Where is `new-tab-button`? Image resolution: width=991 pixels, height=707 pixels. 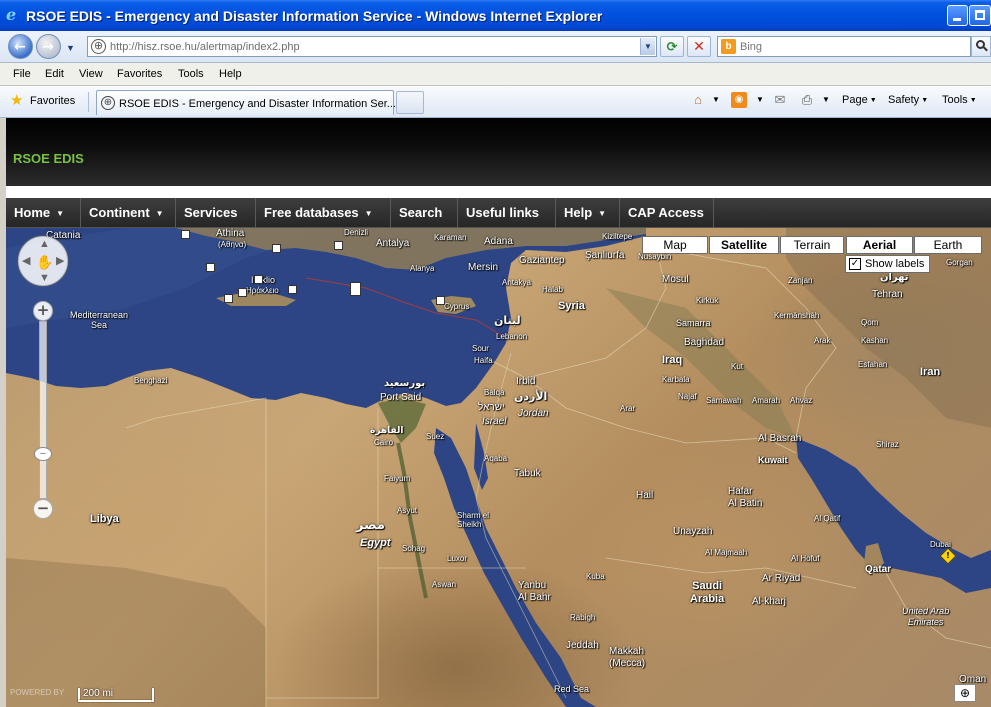 new-tab-button is located at coordinates (410, 102).